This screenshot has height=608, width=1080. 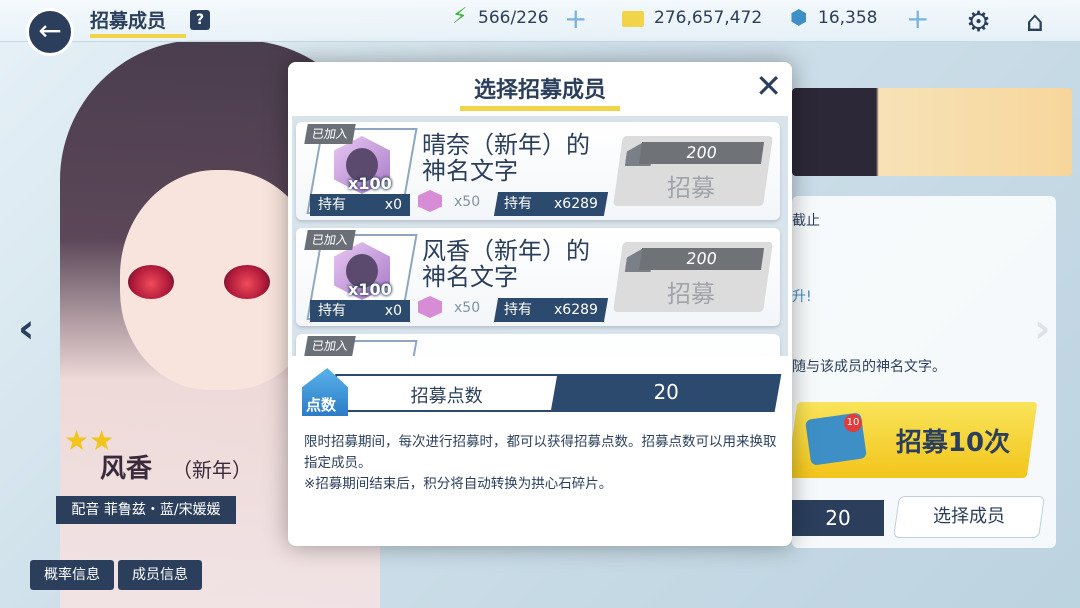 What do you see at coordinates (932, 132) in the screenshot?
I see `event-banner` at bounding box center [932, 132].